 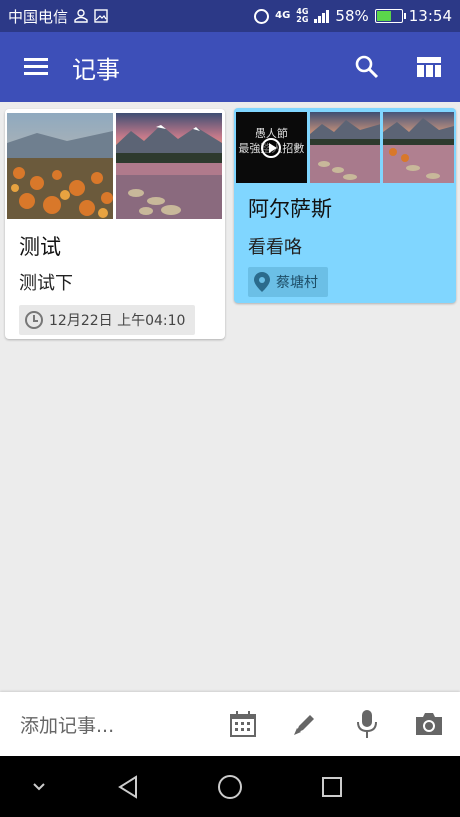 I want to click on back-triangle-icon, so click(x=127, y=786).